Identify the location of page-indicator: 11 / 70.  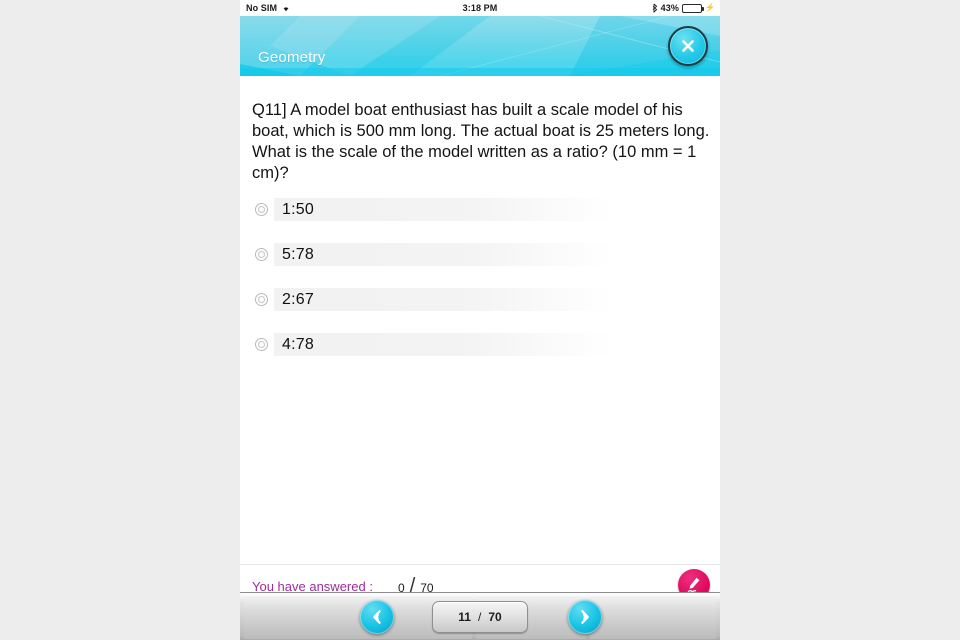
(480, 617).